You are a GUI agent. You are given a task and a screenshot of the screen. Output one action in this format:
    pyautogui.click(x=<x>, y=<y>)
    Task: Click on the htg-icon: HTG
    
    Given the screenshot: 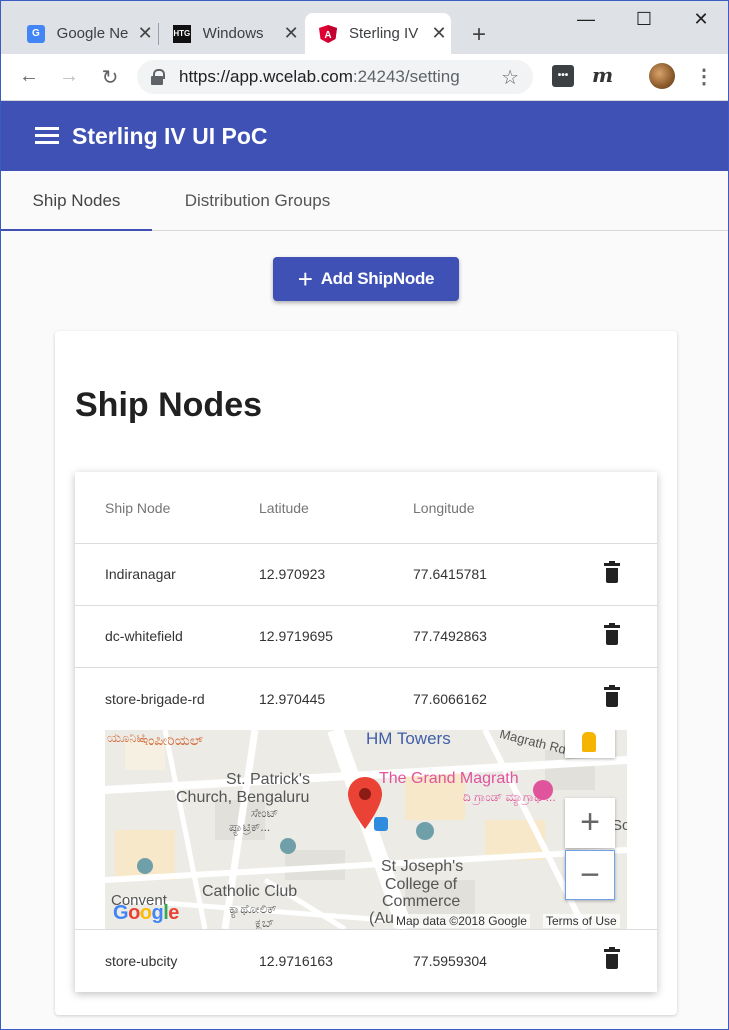 What is the action you would take?
    pyautogui.click(x=182, y=33)
    